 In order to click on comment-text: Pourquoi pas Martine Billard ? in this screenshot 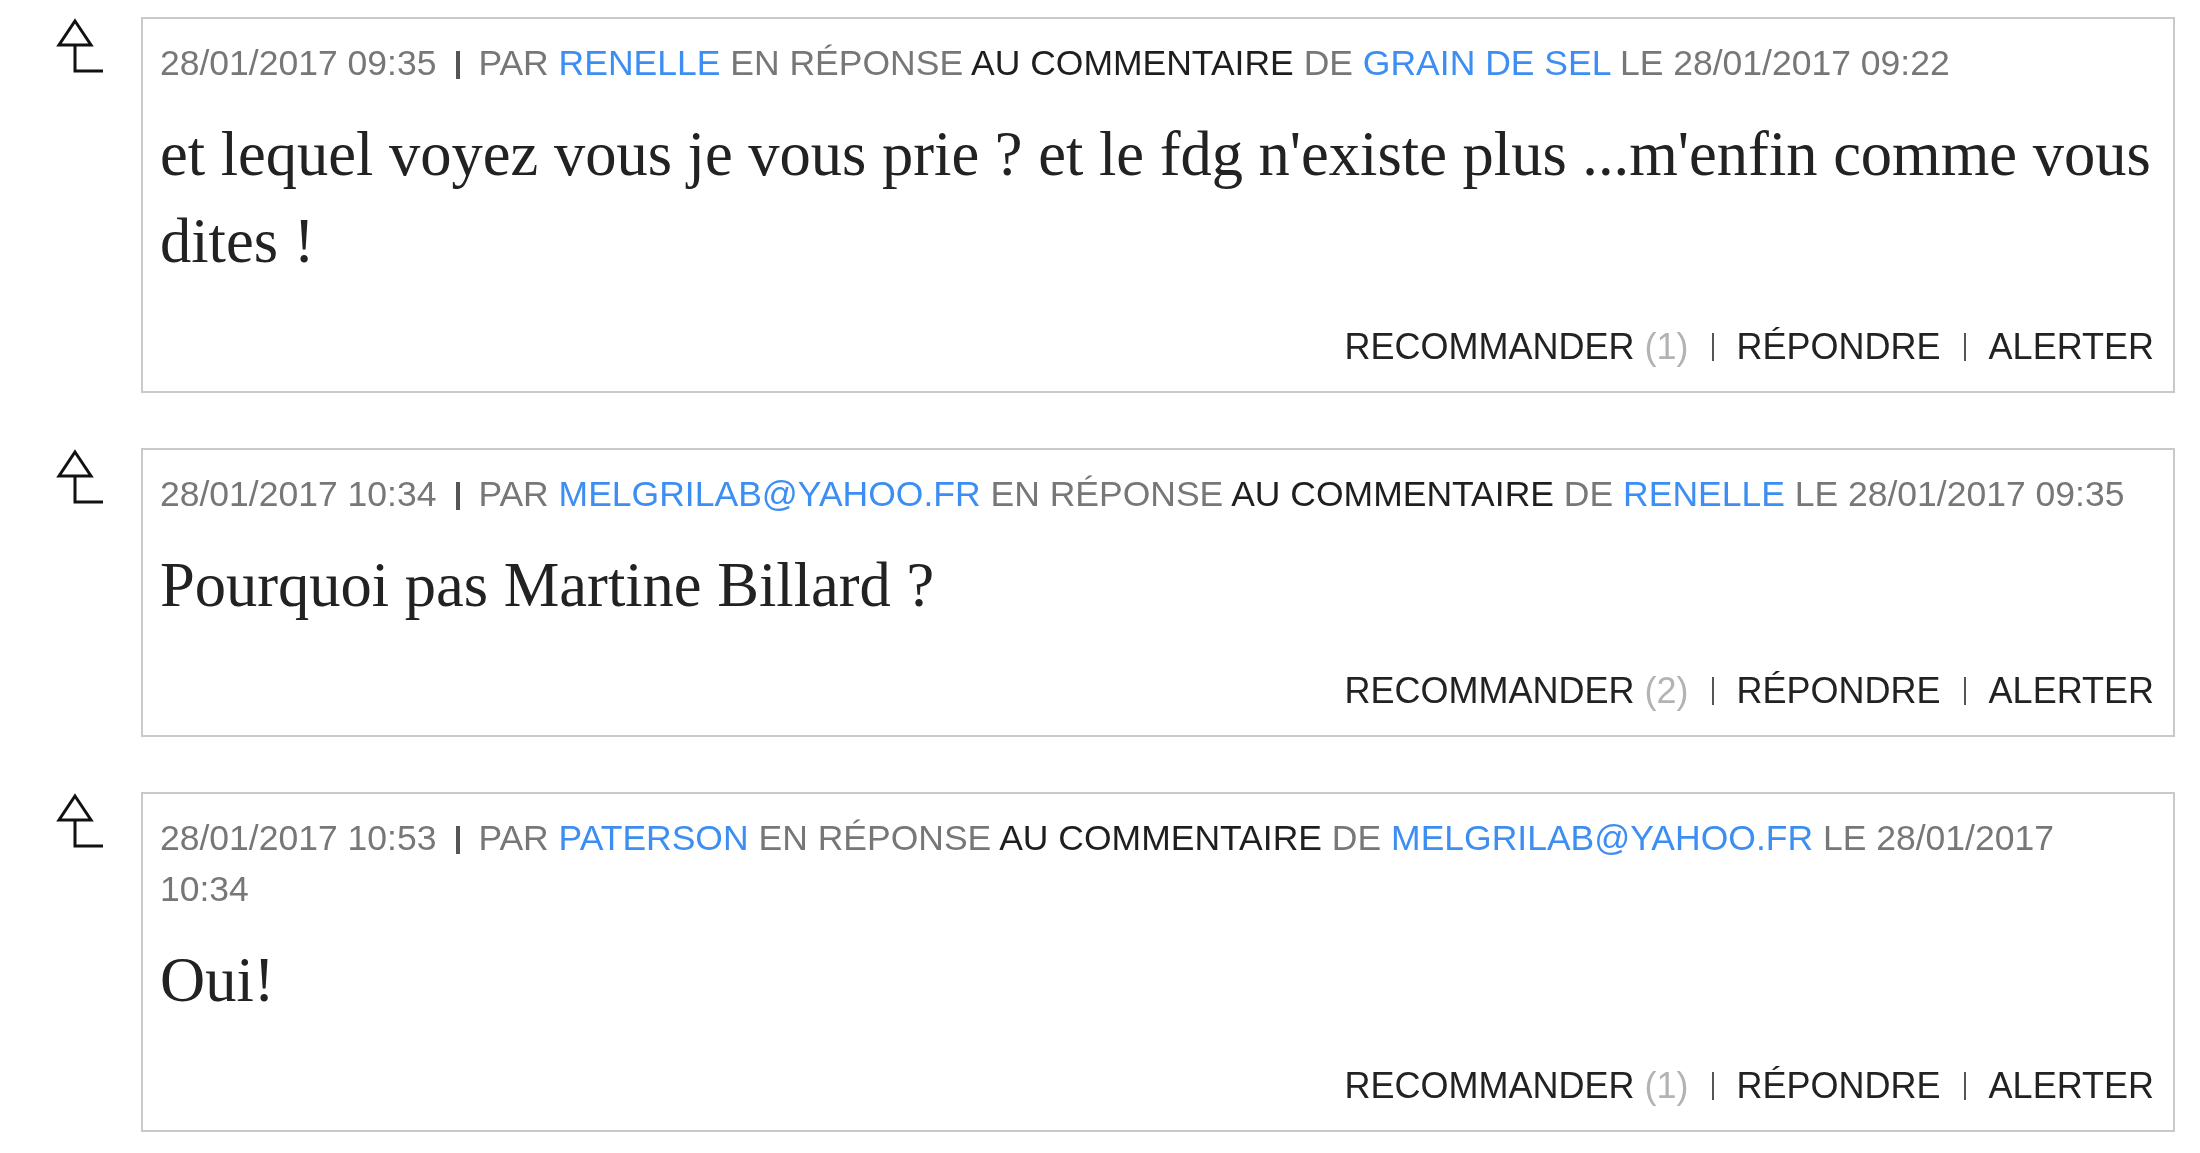, I will do `click(548, 585)`.